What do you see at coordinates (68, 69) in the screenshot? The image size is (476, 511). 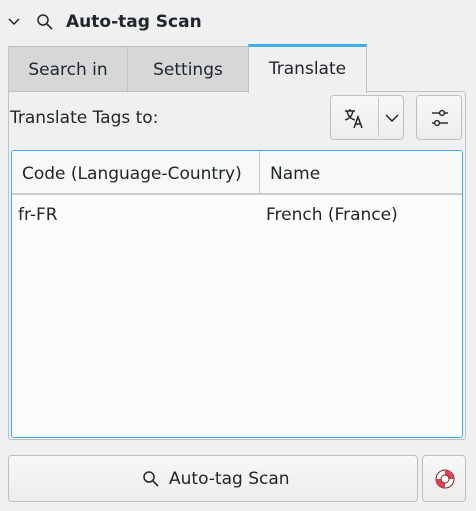 I see `tab-search-in: Search in` at bounding box center [68, 69].